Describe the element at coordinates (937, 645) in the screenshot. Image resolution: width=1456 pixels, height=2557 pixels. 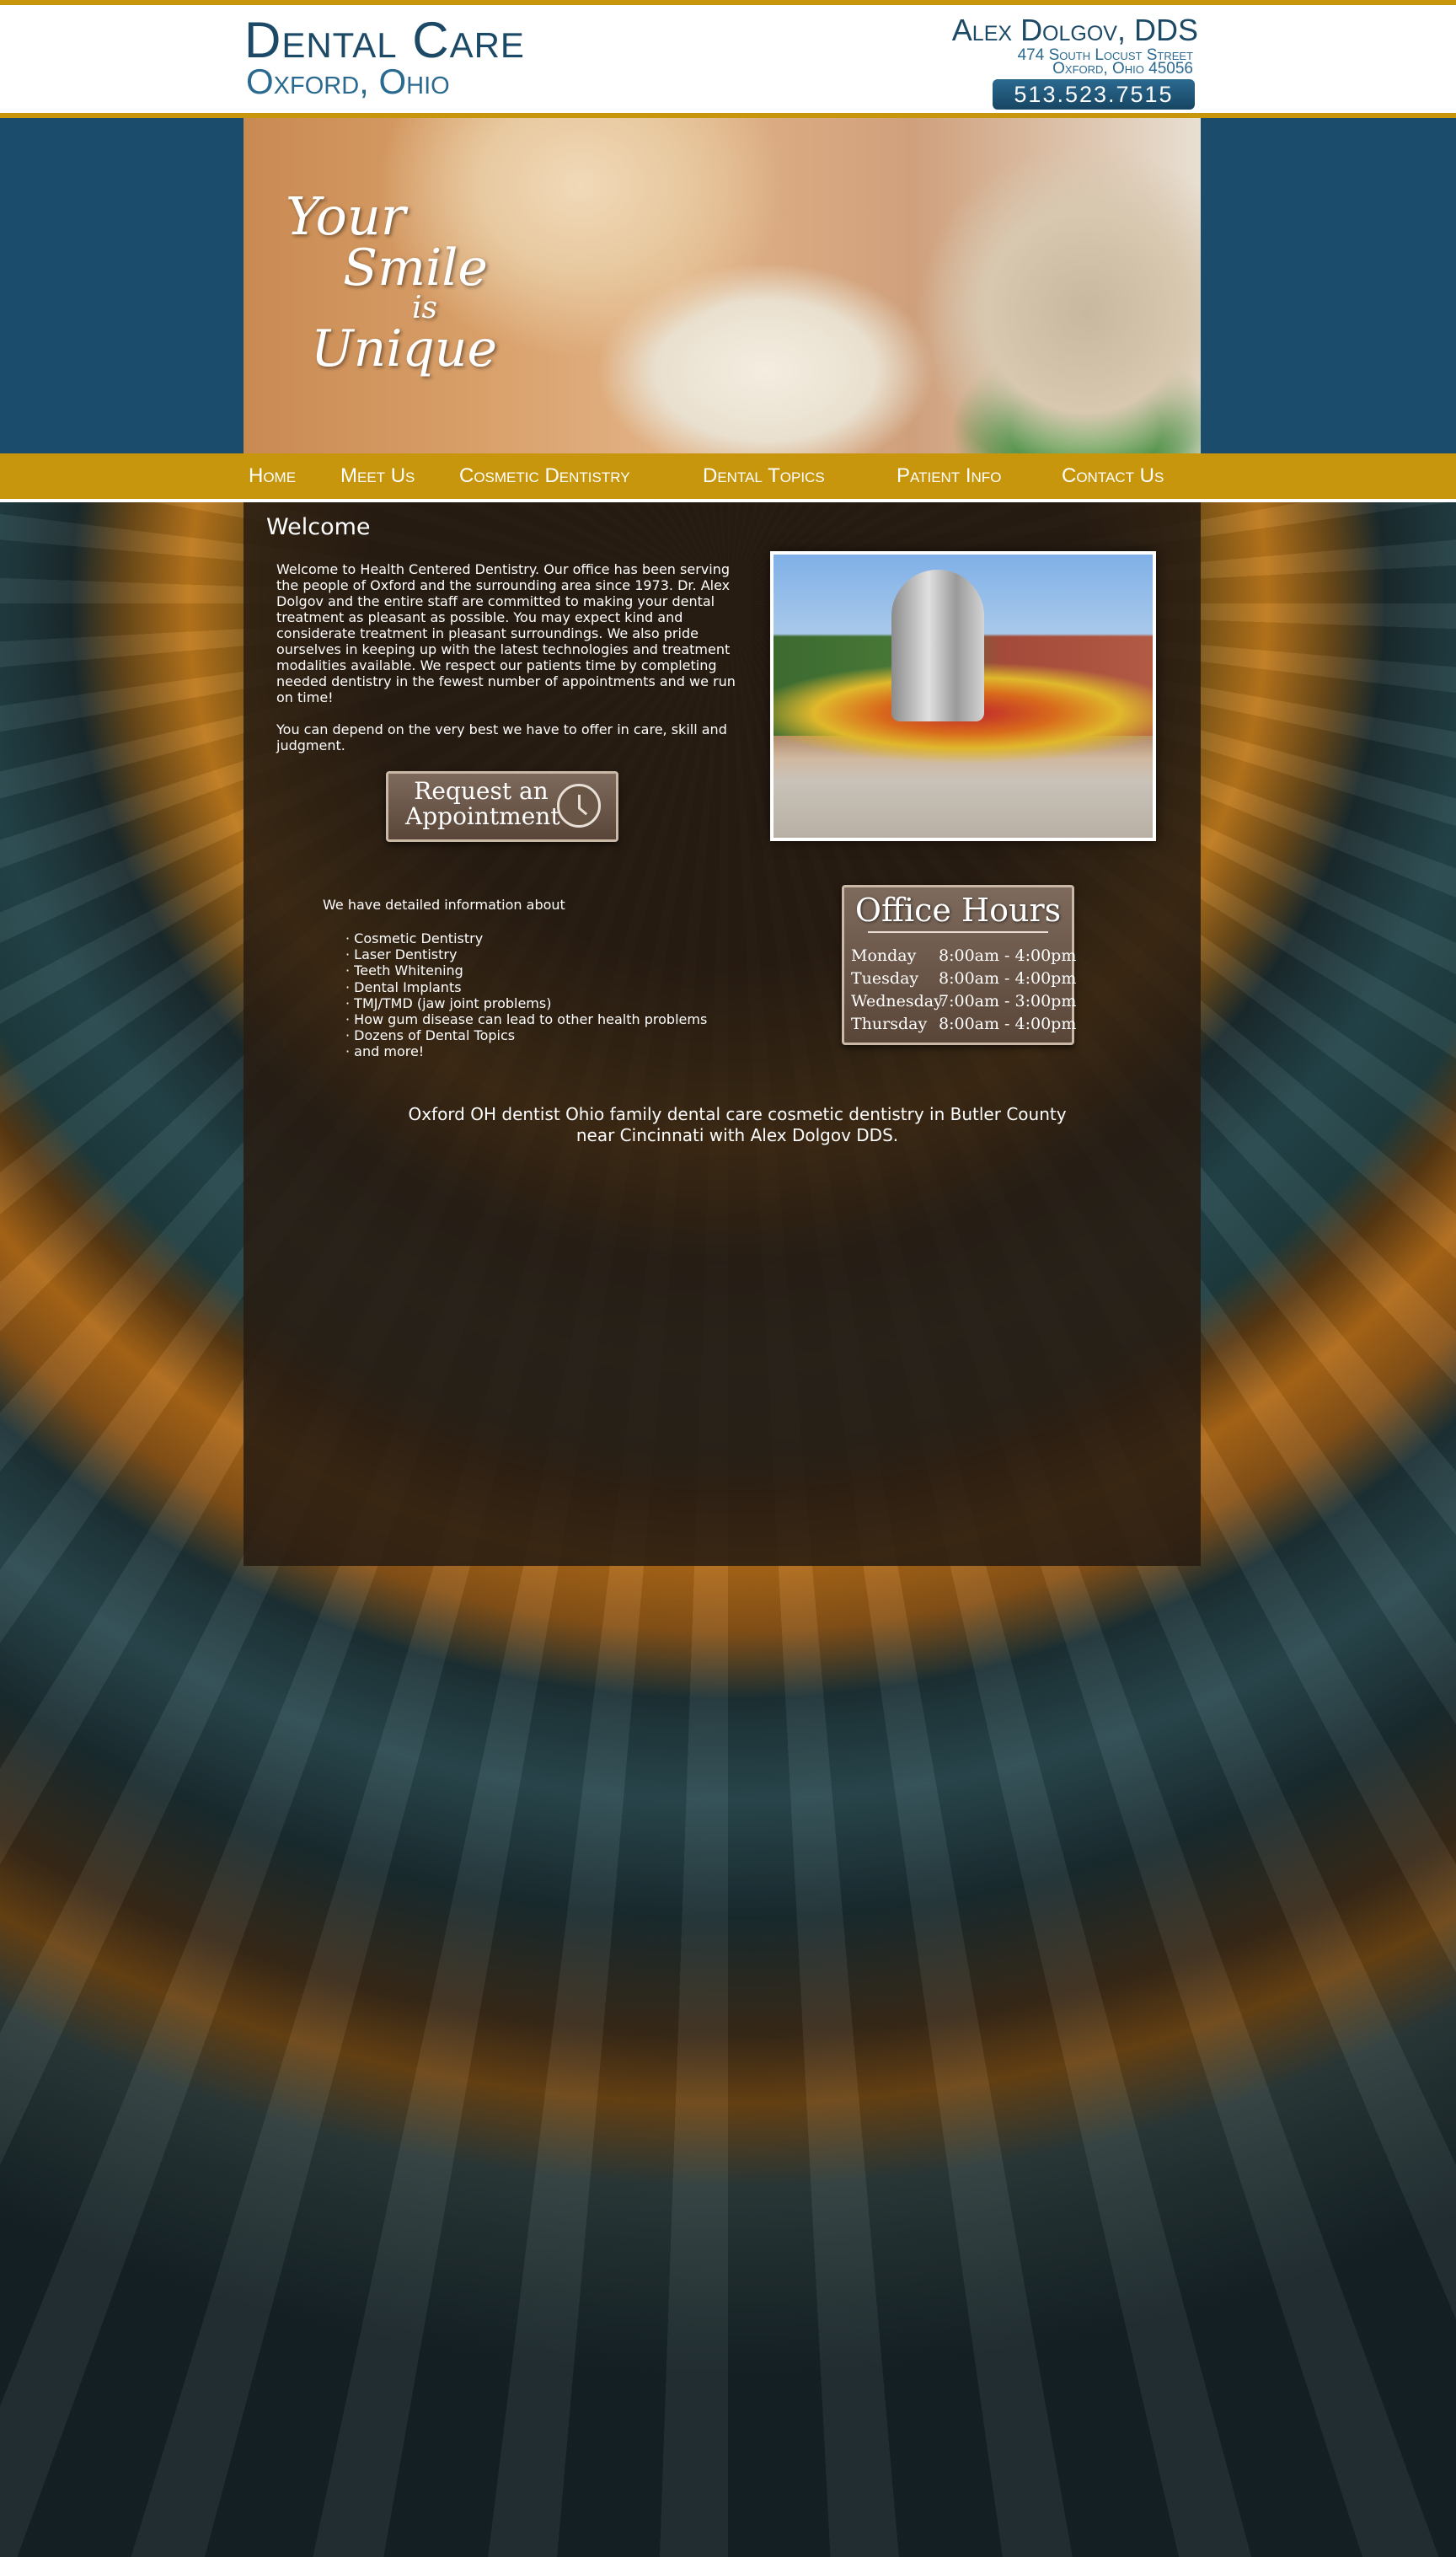
I see `sculpture-image` at that location.